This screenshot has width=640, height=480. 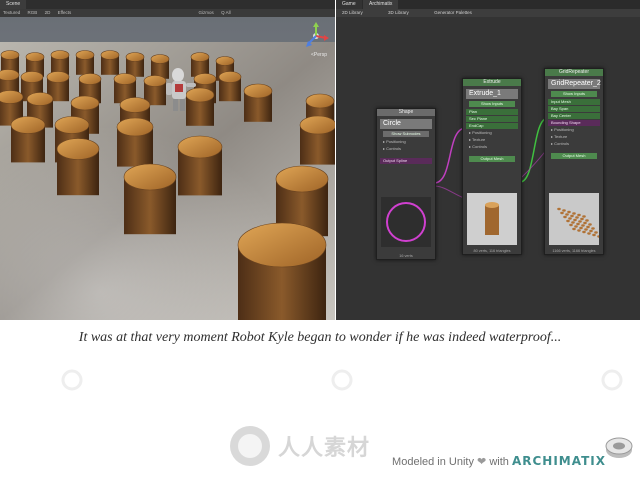 I want to click on effects-dropdown: Effects, so click(x=65, y=13).